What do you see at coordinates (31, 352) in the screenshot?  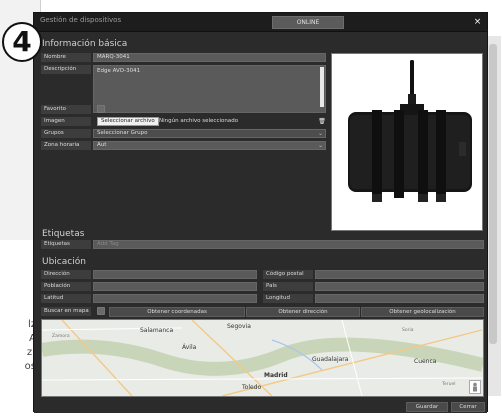 I see `background-text-line: z)` at bounding box center [31, 352].